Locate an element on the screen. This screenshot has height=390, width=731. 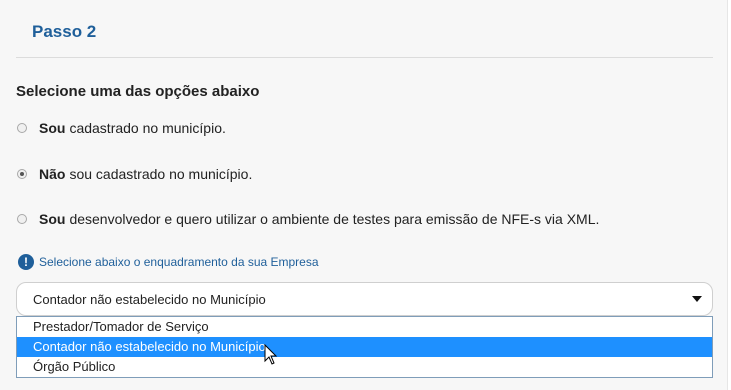
divider is located at coordinates (364, 57).